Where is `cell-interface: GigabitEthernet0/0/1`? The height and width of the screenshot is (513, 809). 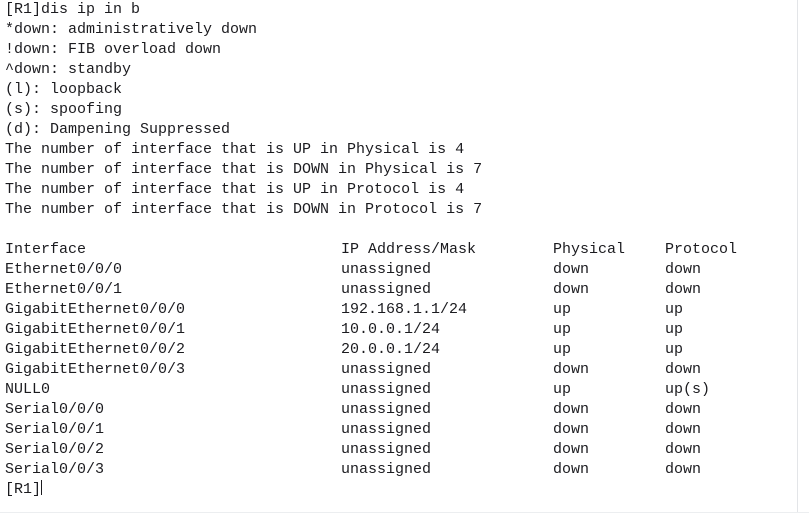
cell-interface: GigabitEthernet0/0/1 is located at coordinates (95, 329).